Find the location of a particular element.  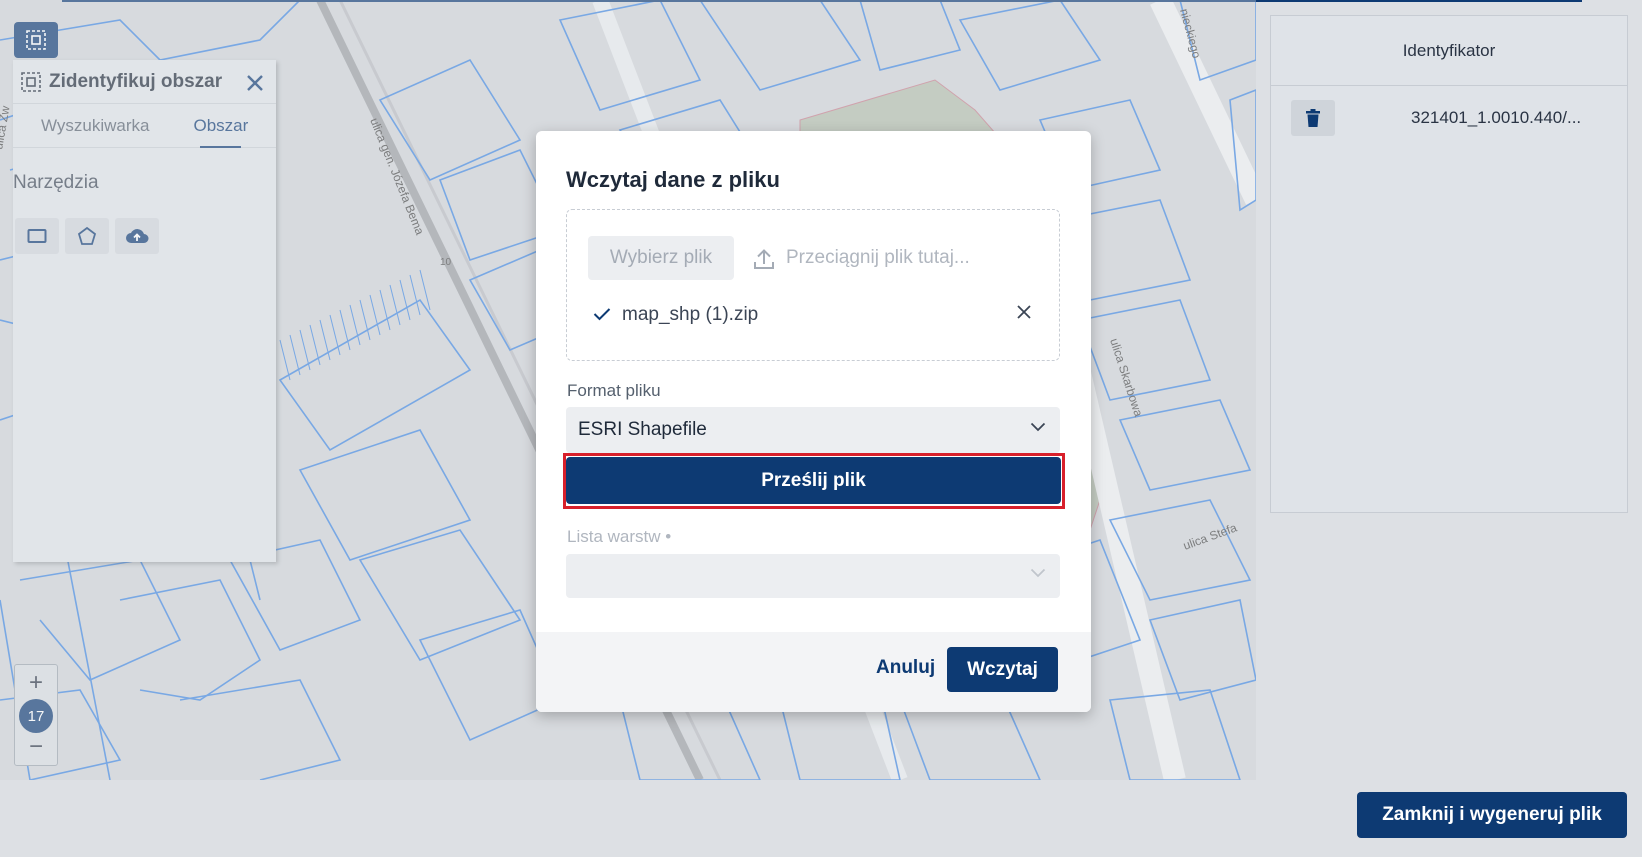

format-select: ESRI Shapefile is located at coordinates (813, 430).